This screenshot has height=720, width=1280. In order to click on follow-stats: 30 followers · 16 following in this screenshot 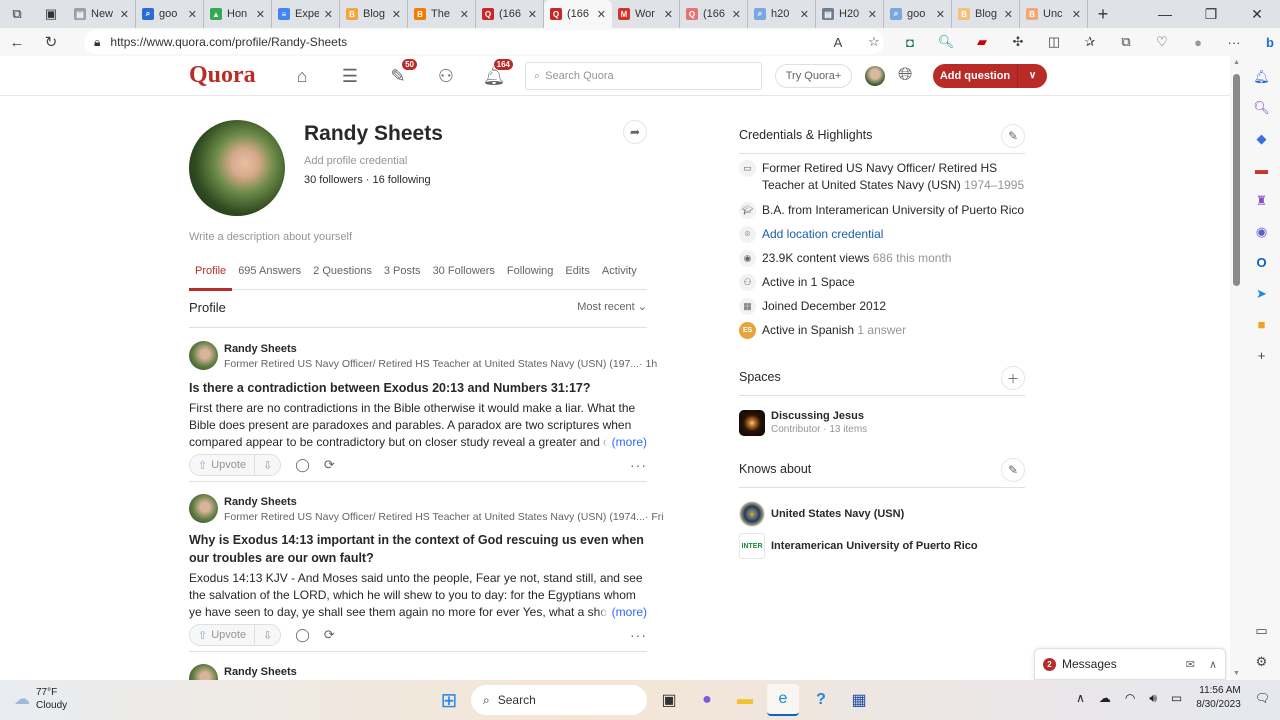, I will do `click(367, 180)`.